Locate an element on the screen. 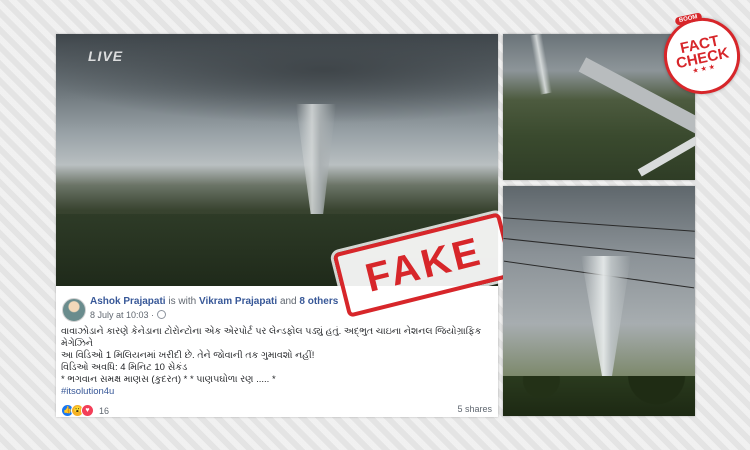  powerline-tornado-photo is located at coordinates (599, 301).